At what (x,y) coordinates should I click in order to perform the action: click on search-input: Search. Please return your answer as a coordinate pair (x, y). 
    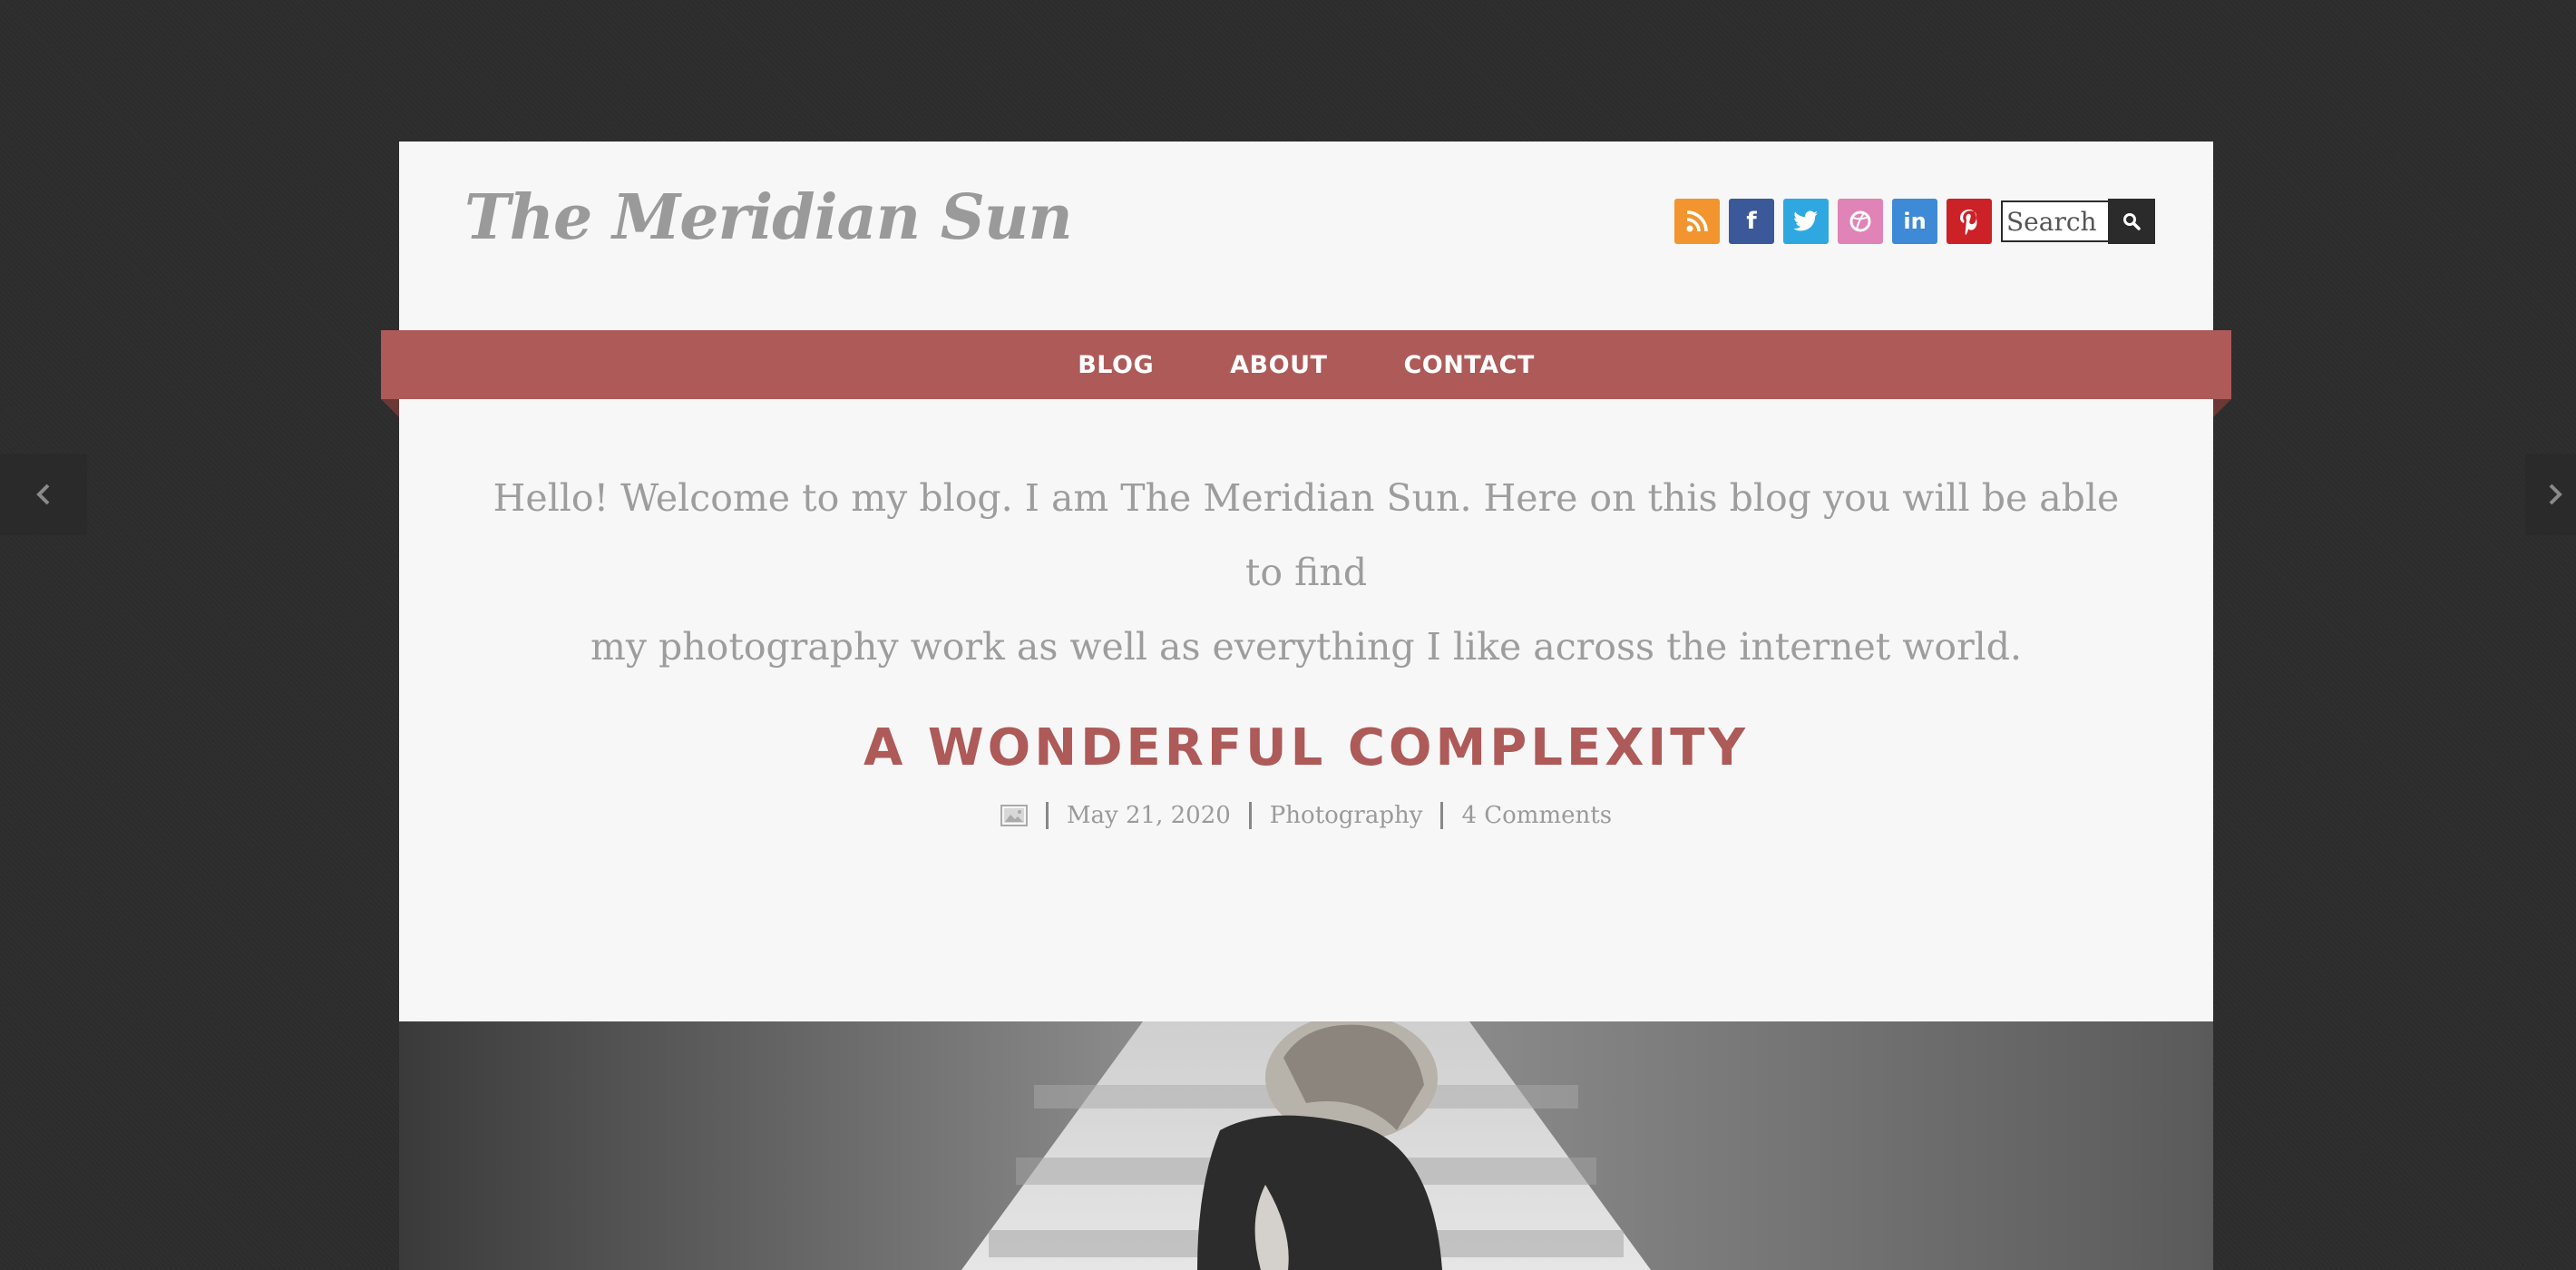
    Looking at the image, I should click on (2054, 221).